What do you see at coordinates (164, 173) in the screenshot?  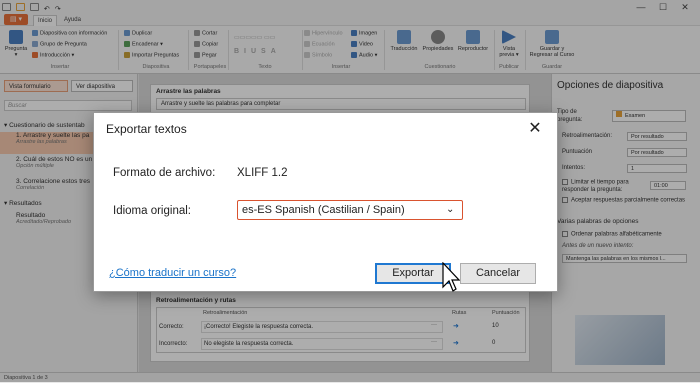 I see `format-label: Formato de archivo:` at bounding box center [164, 173].